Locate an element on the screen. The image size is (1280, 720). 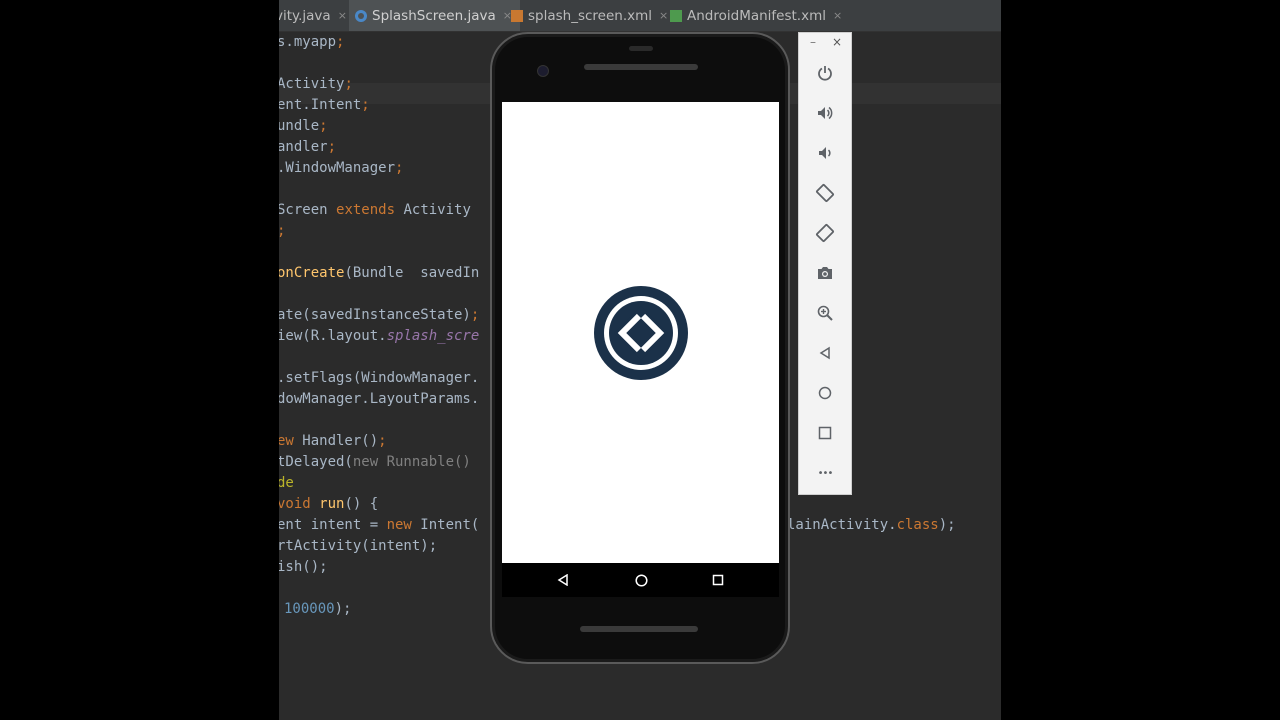
device-nav-bar is located at coordinates (640, 580).